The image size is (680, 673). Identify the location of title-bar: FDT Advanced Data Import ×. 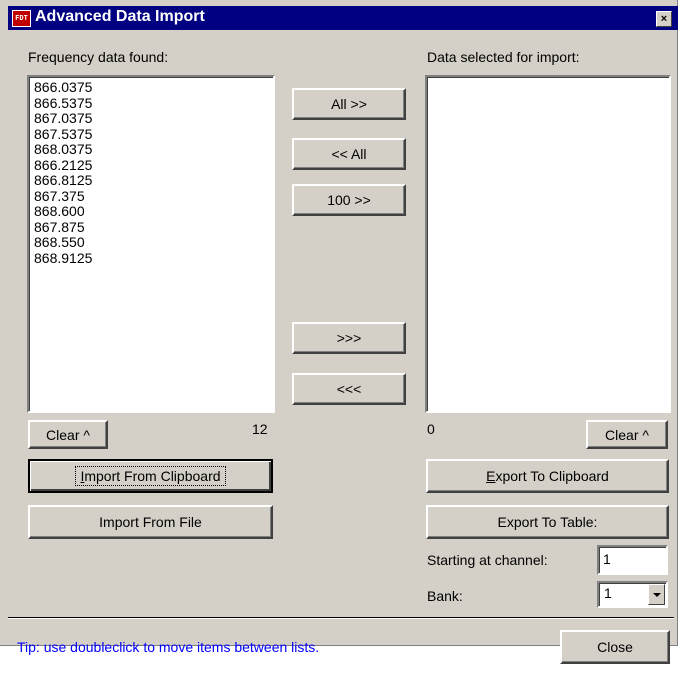
(343, 18).